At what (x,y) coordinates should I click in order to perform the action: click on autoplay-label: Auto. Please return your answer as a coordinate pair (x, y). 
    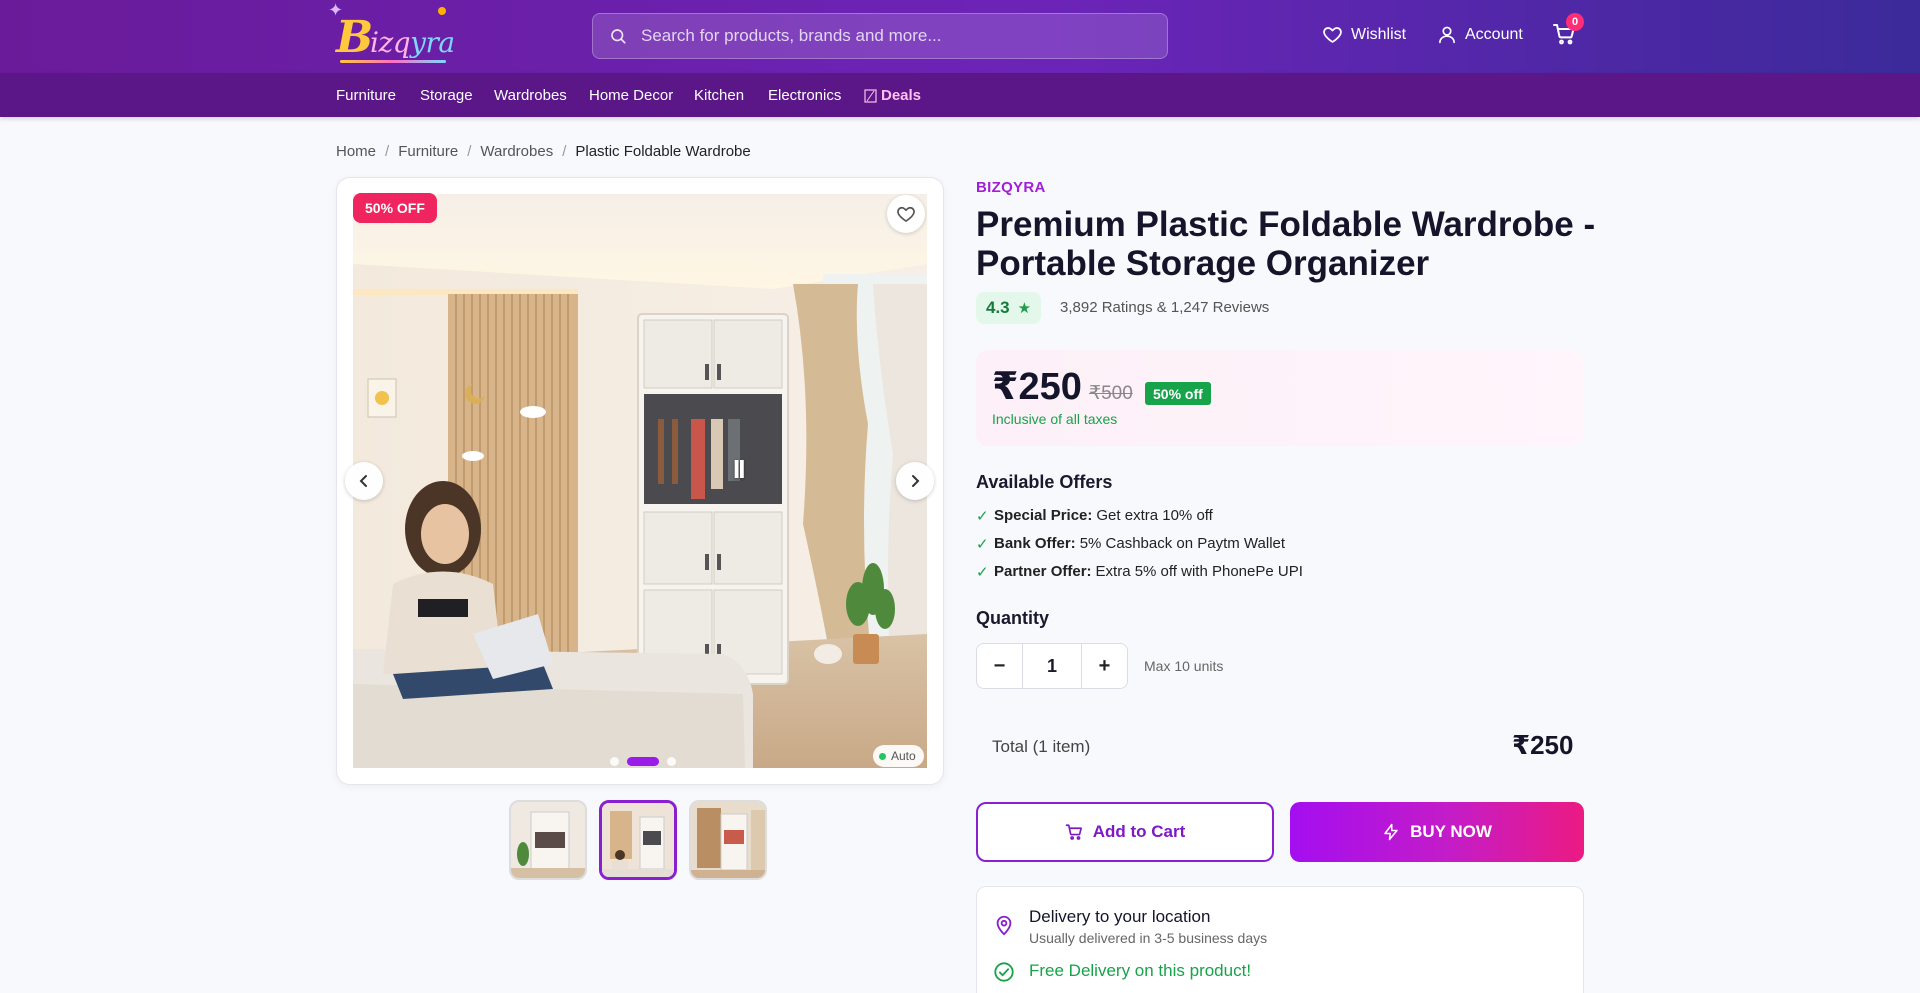
    Looking at the image, I should click on (903, 756).